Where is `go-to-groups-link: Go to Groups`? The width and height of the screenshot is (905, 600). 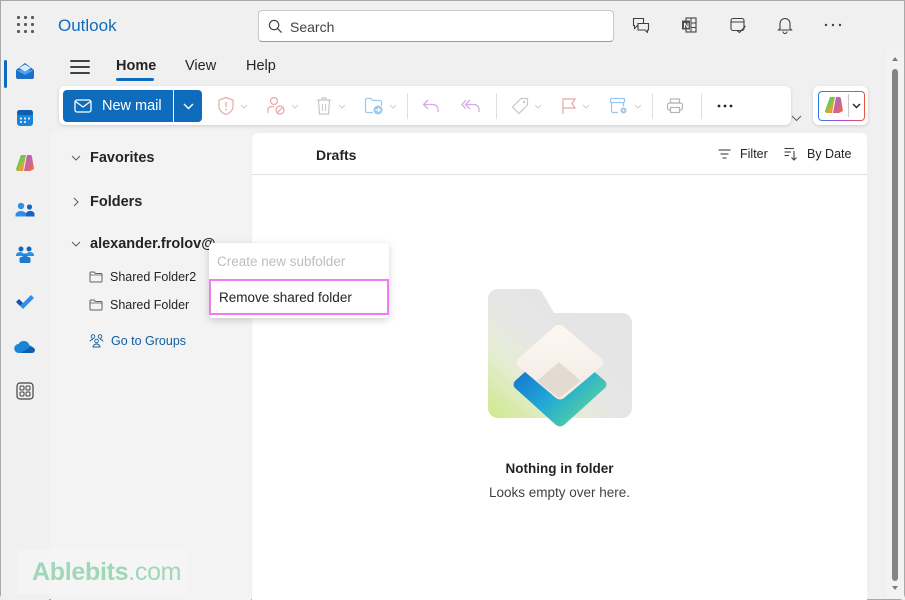 go-to-groups-link: Go to Groups is located at coordinates (137, 341).